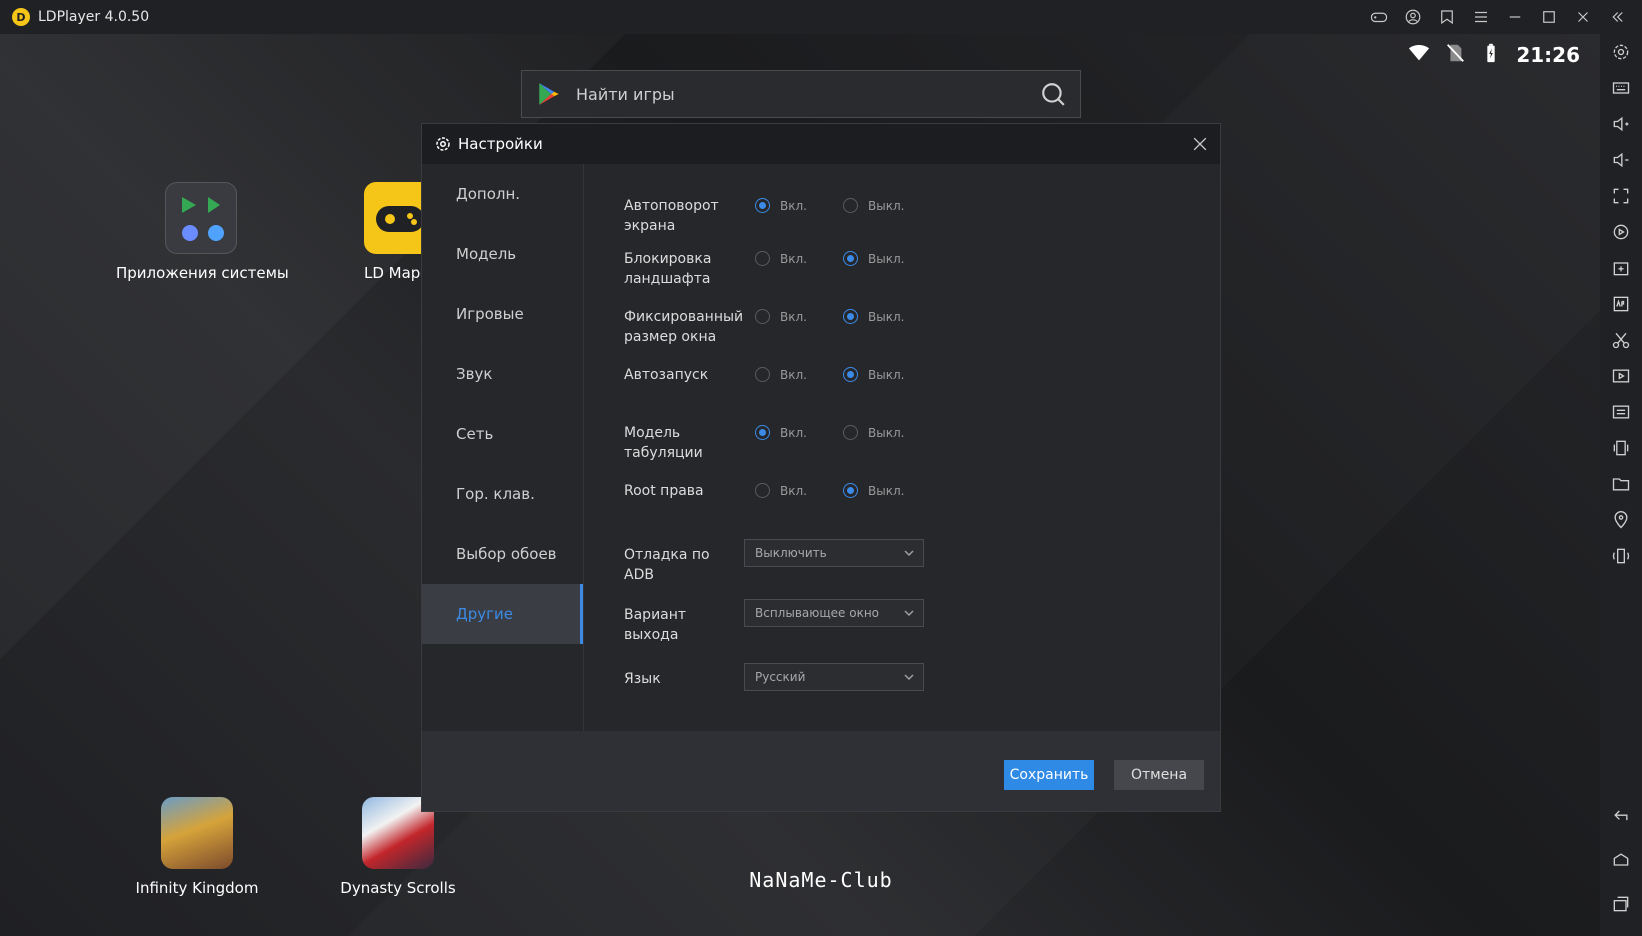 This screenshot has height=936, width=1642. What do you see at coordinates (443, 144) in the screenshot?
I see `gear-icon` at bounding box center [443, 144].